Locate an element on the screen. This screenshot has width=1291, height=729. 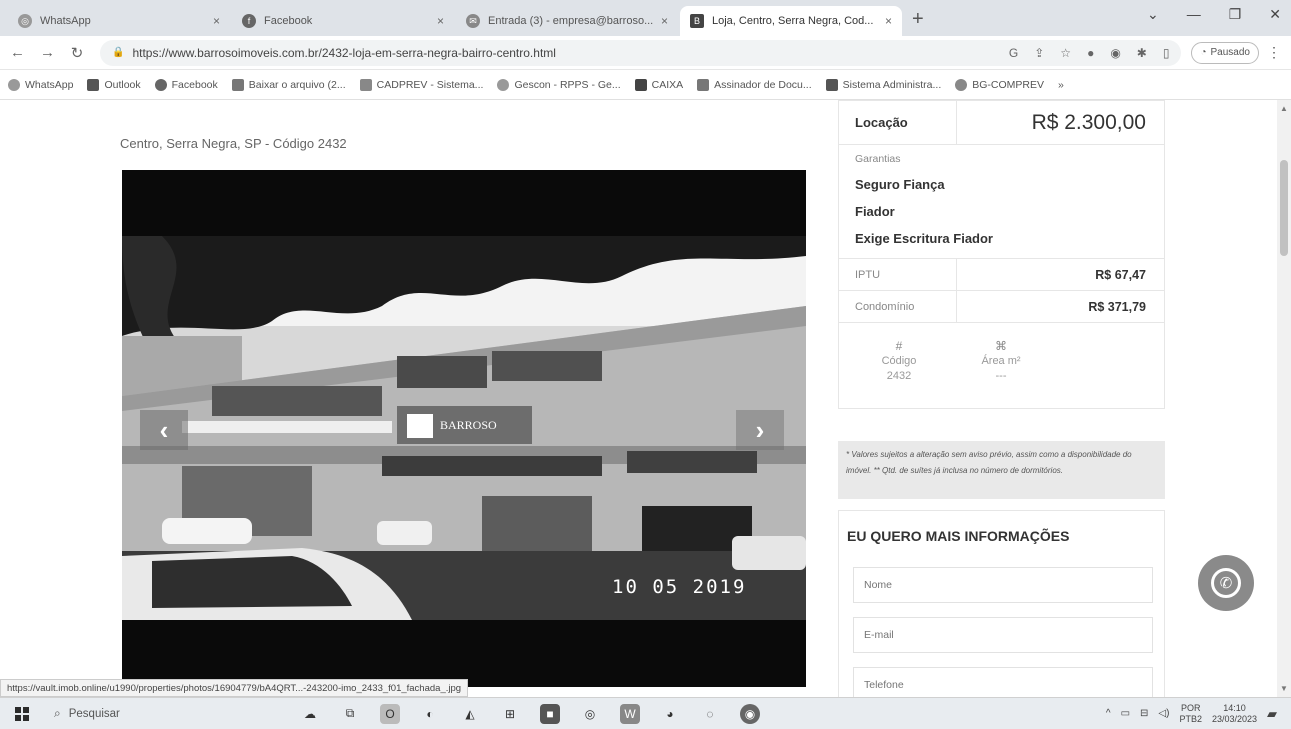
browser-menu-icon: ⋮ is located at coordinates (1274, 52).